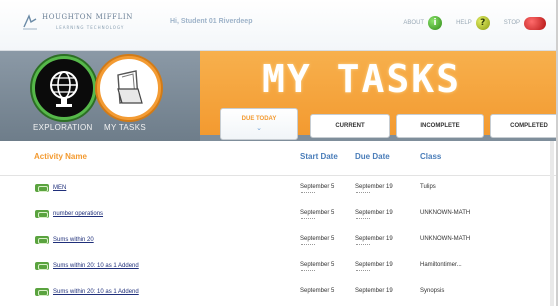  I want to click on col-class: Class, so click(430, 156).